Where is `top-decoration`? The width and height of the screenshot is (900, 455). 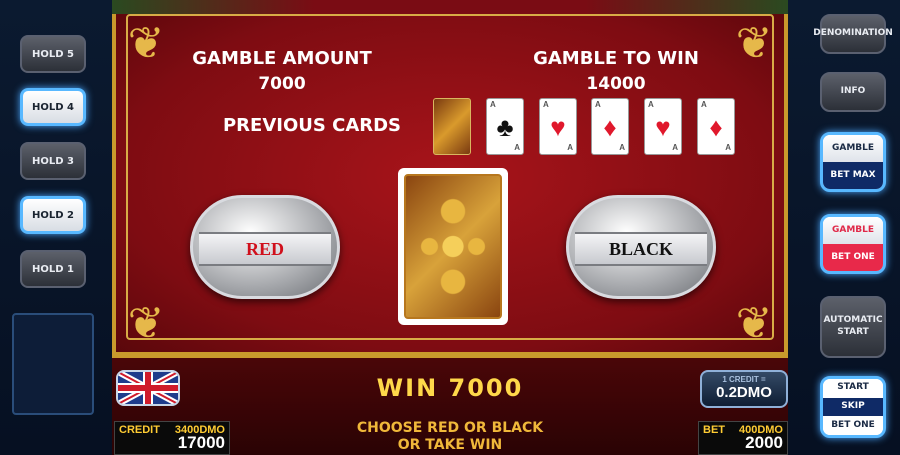 top-decoration is located at coordinates (450, 7).